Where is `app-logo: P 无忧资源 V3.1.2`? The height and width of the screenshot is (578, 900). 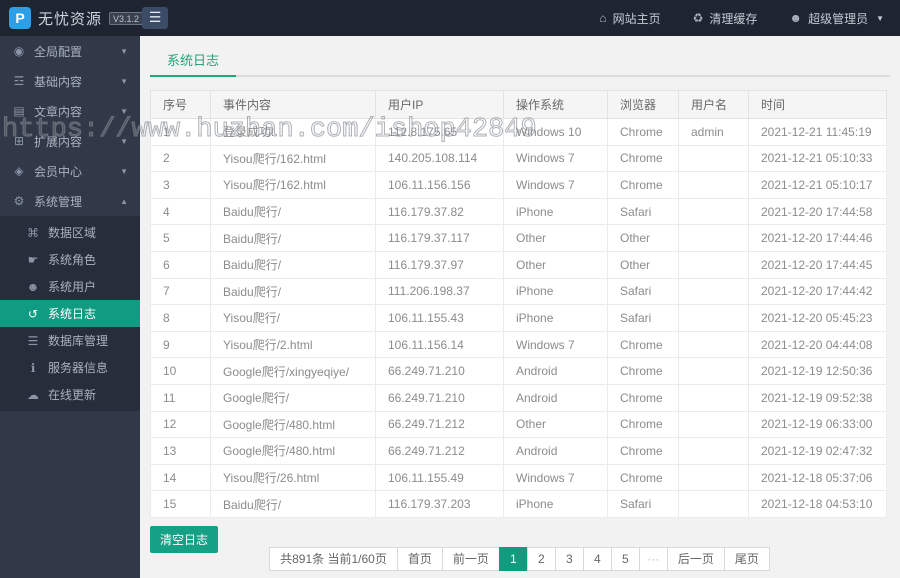
app-logo: P 无忧资源 V3.1.2 is located at coordinates (76, 18).